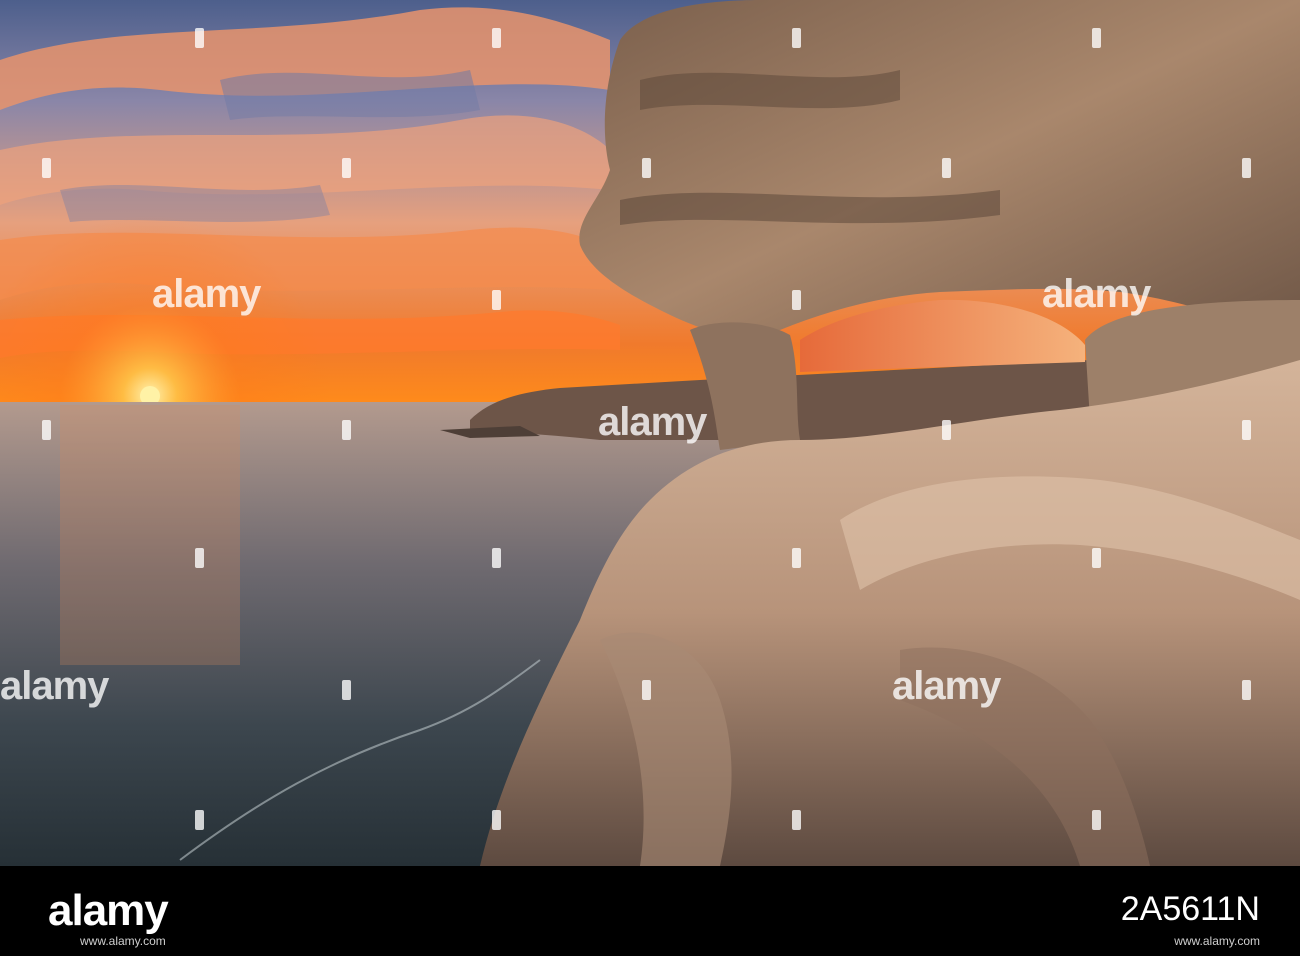  What do you see at coordinates (150, 535) in the screenshot?
I see `sun-reflection` at bounding box center [150, 535].